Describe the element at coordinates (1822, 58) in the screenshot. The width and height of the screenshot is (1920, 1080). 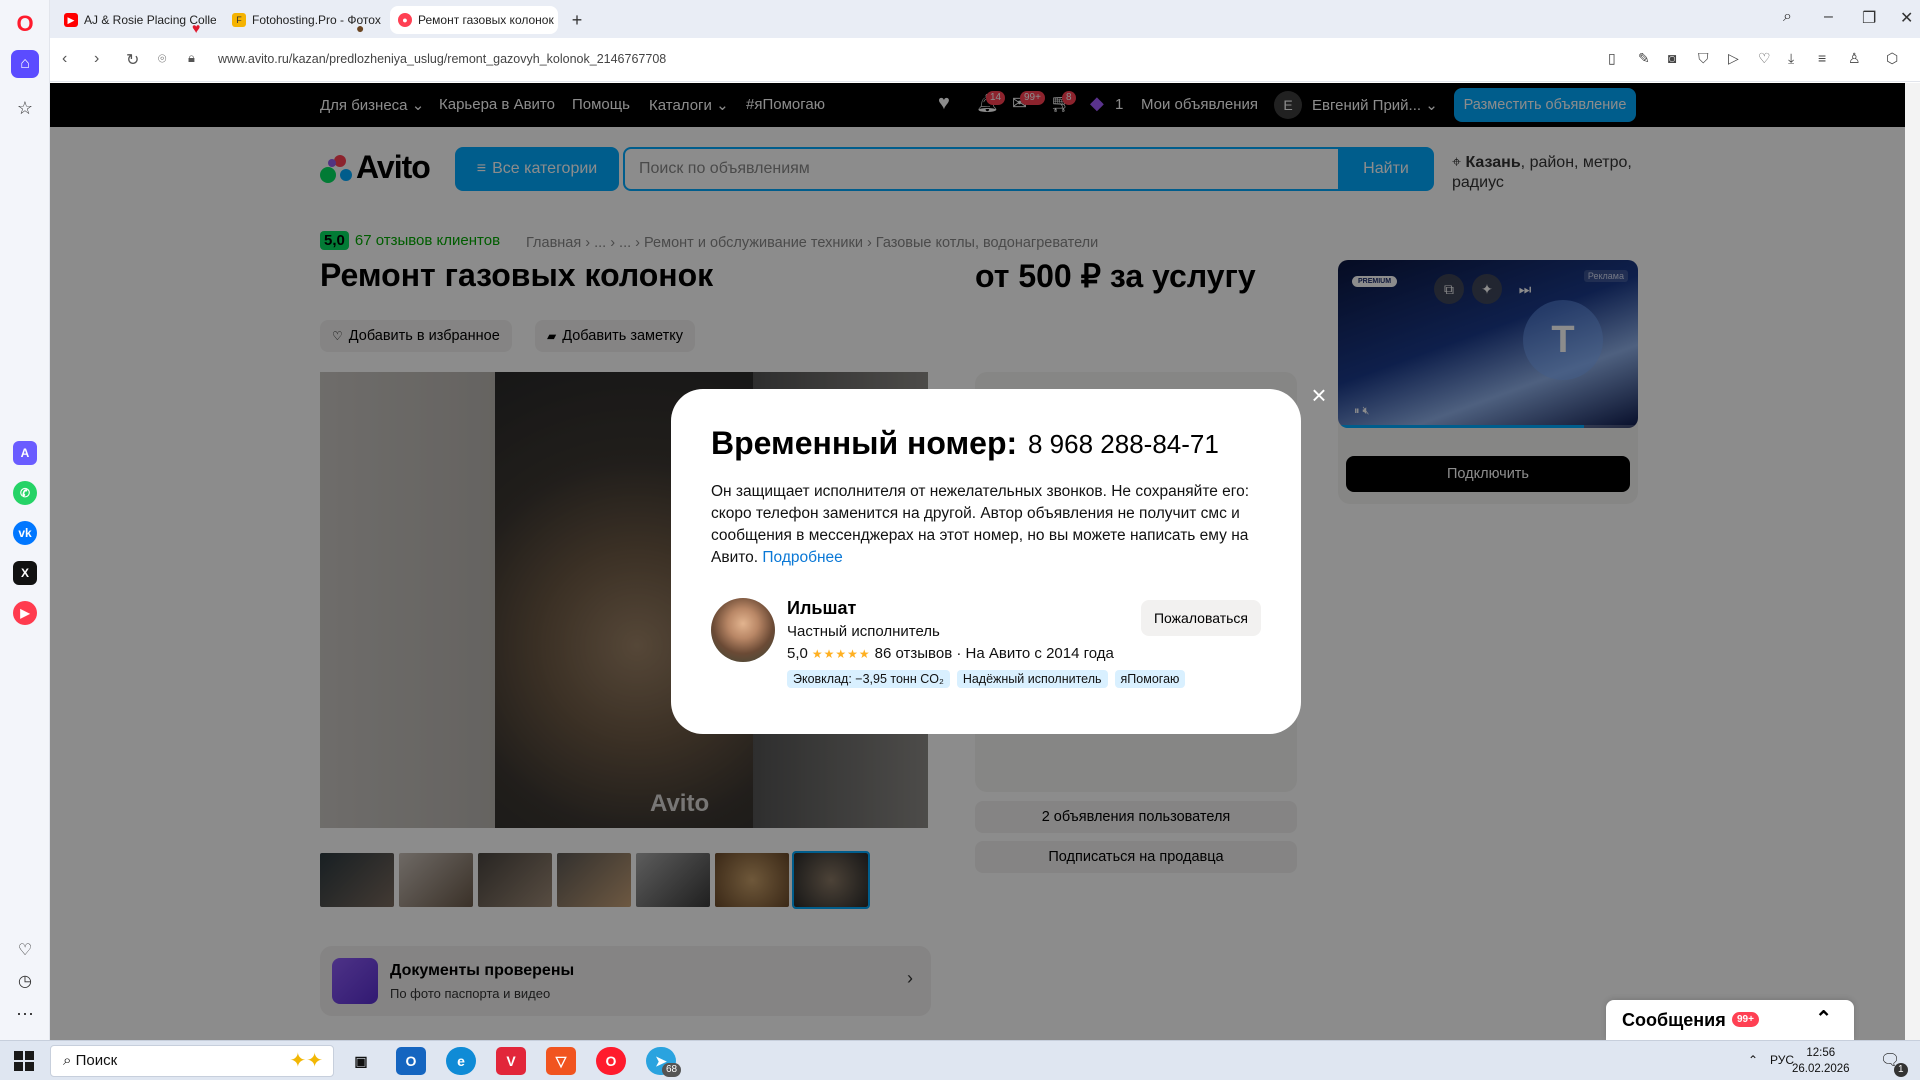
I see `menu-icon: ≡` at that location.